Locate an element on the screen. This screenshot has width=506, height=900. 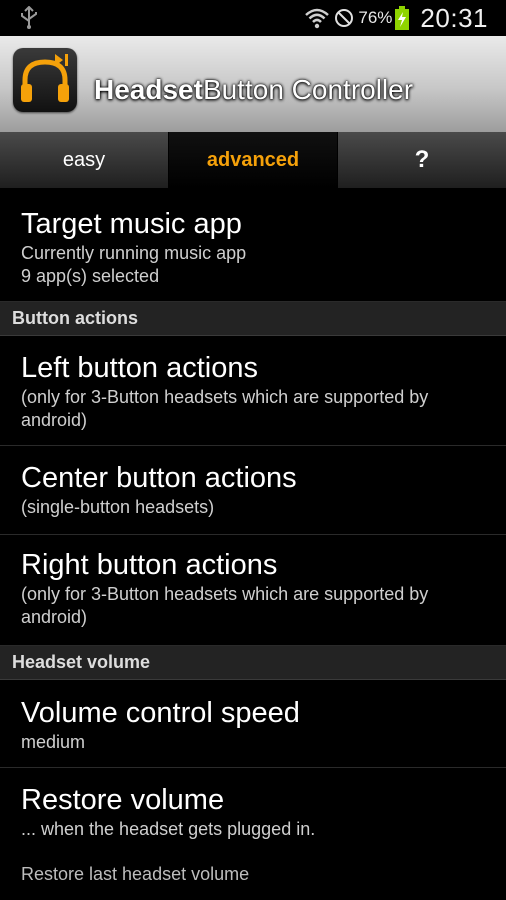
category-headset-volume: Headset volume is located at coordinates (253, 663).